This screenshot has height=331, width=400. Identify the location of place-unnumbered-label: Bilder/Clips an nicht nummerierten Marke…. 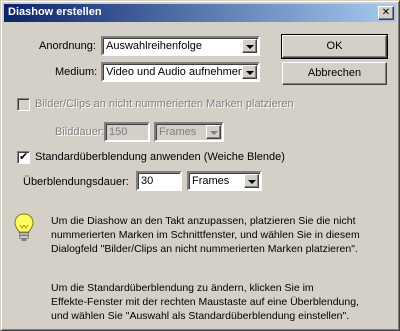
(164, 104).